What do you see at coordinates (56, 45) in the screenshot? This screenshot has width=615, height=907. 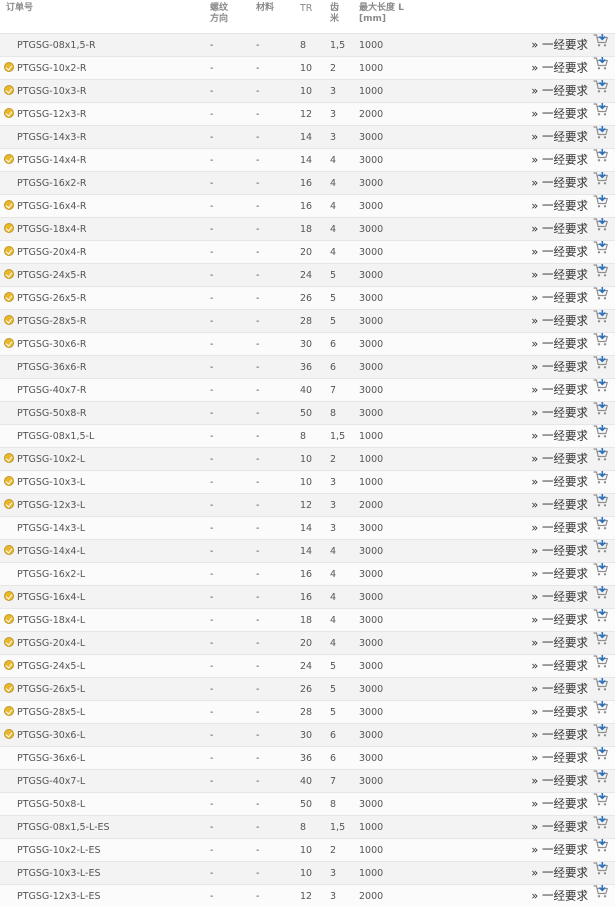 I see `order-number: PTGSG-08x1,5-R` at bounding box center [56, 45].